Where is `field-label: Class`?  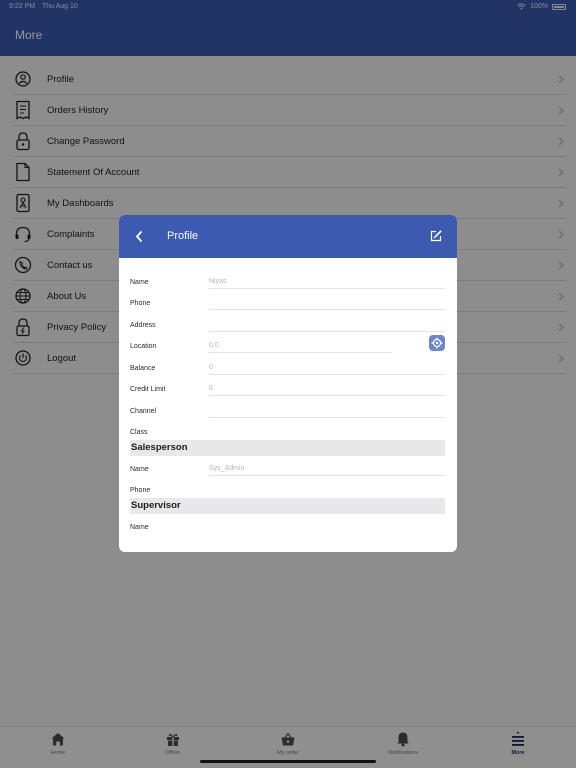
field-label: Class is located at coordinates (139, 432).